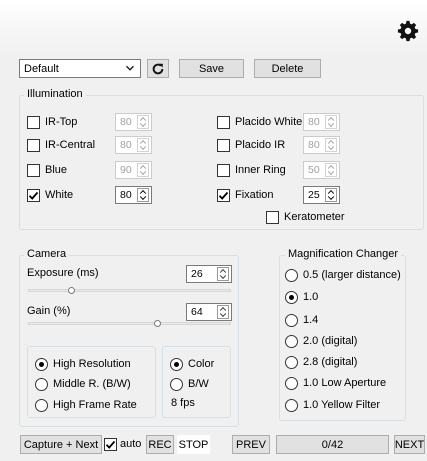  Describe the element at coordinates (50, 195) in the screenshot. I see `white-checkbox: White` at that location.